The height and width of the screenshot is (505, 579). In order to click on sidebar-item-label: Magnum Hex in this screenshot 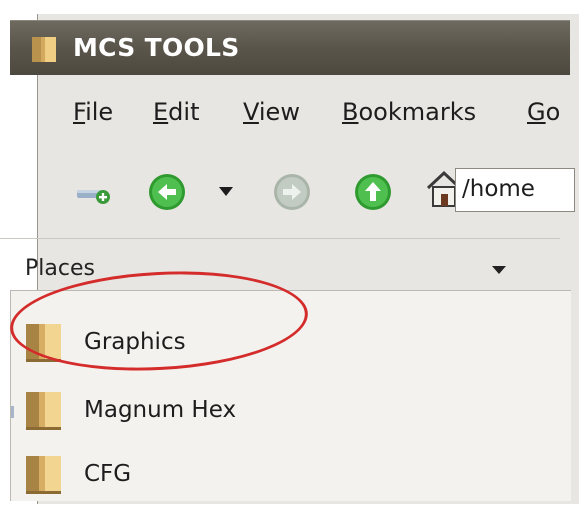, I will do `click(160, 410)`.